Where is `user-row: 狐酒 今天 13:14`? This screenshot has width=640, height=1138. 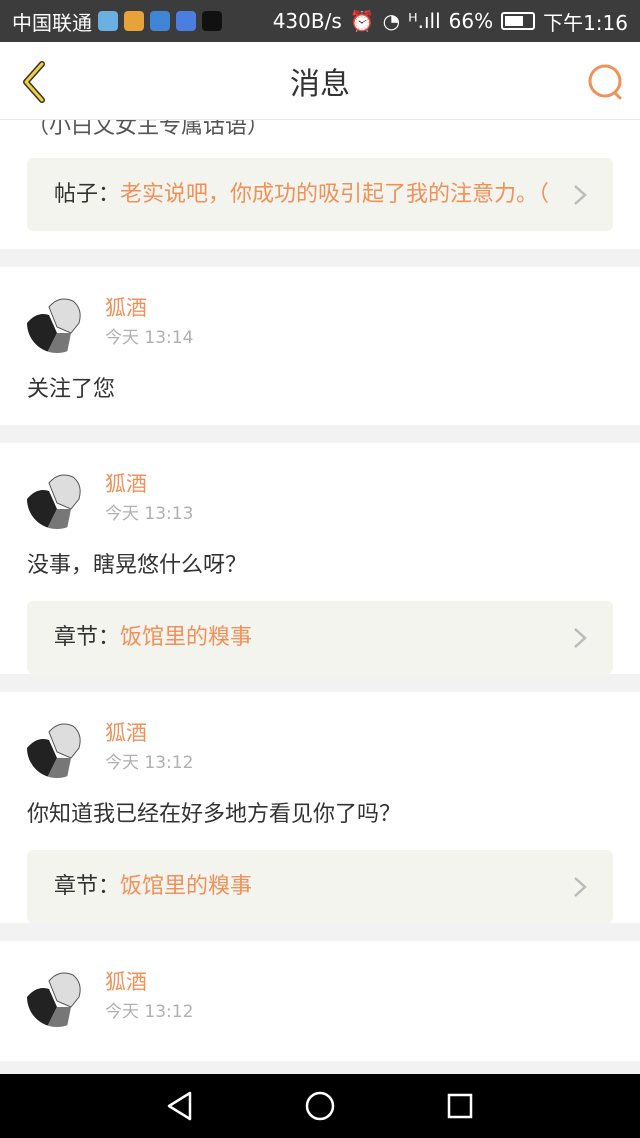
user-row: 狐酒 今天 13:14 is located at coordinates (320, 310).